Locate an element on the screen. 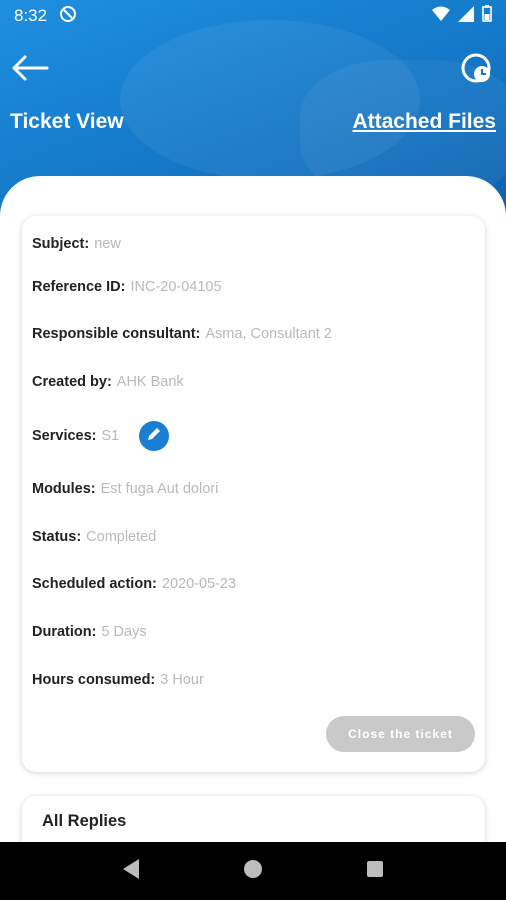 The image size is (506, 900). created-by-row: Created by: AHK Bank is located at coordinates (108, 382).